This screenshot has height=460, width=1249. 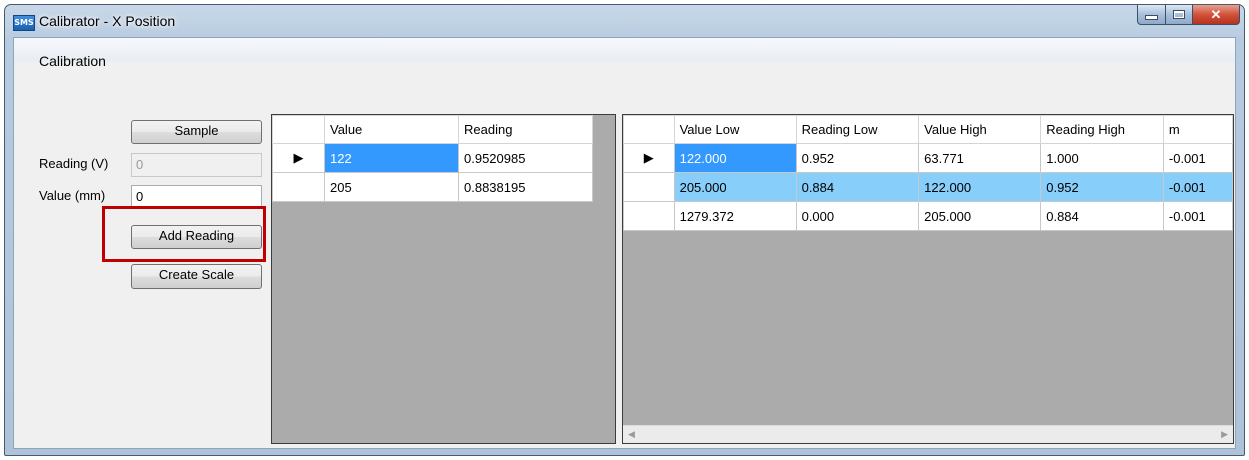 What do you see at coordinates (391, 129) in the screenshot?
I see `column-header-value: Value` at bounding box center [391, 129].